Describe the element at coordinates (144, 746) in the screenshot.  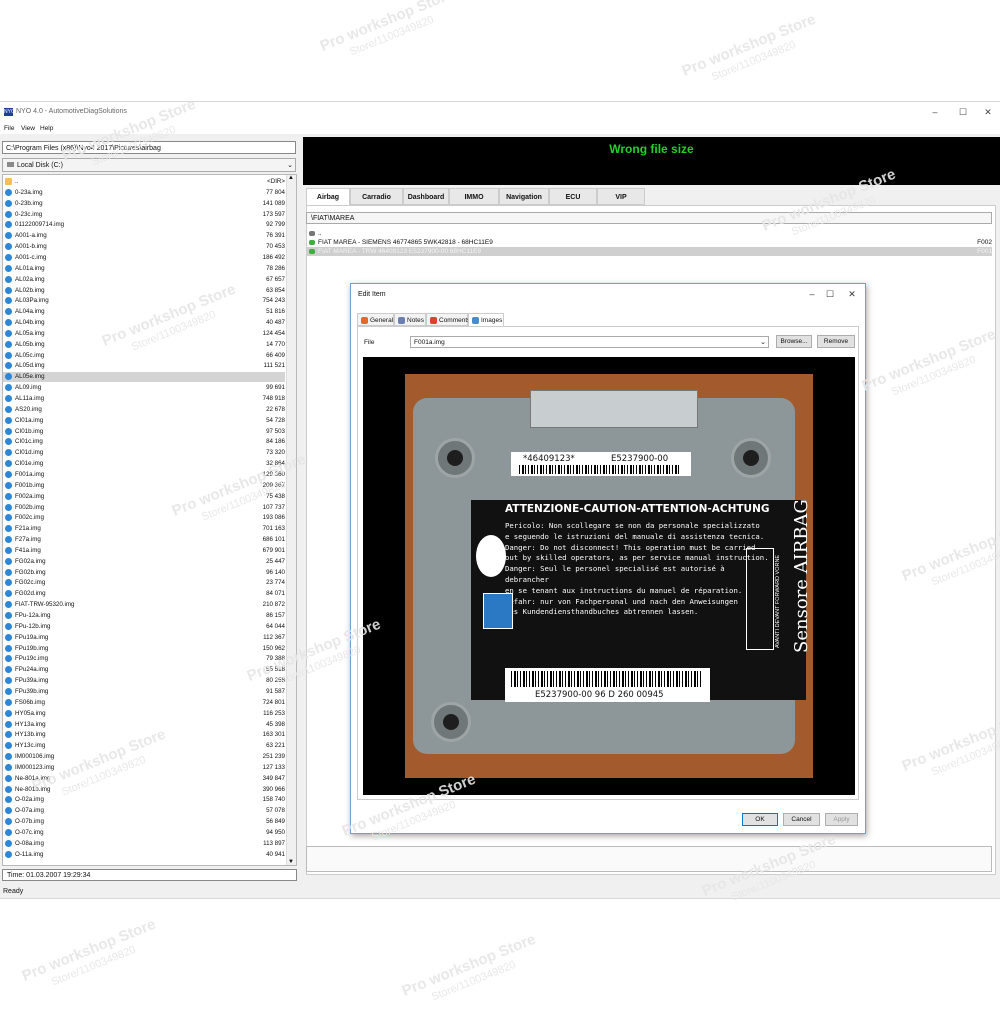
I see `file-row: HY13c.img 63 221` at that location.